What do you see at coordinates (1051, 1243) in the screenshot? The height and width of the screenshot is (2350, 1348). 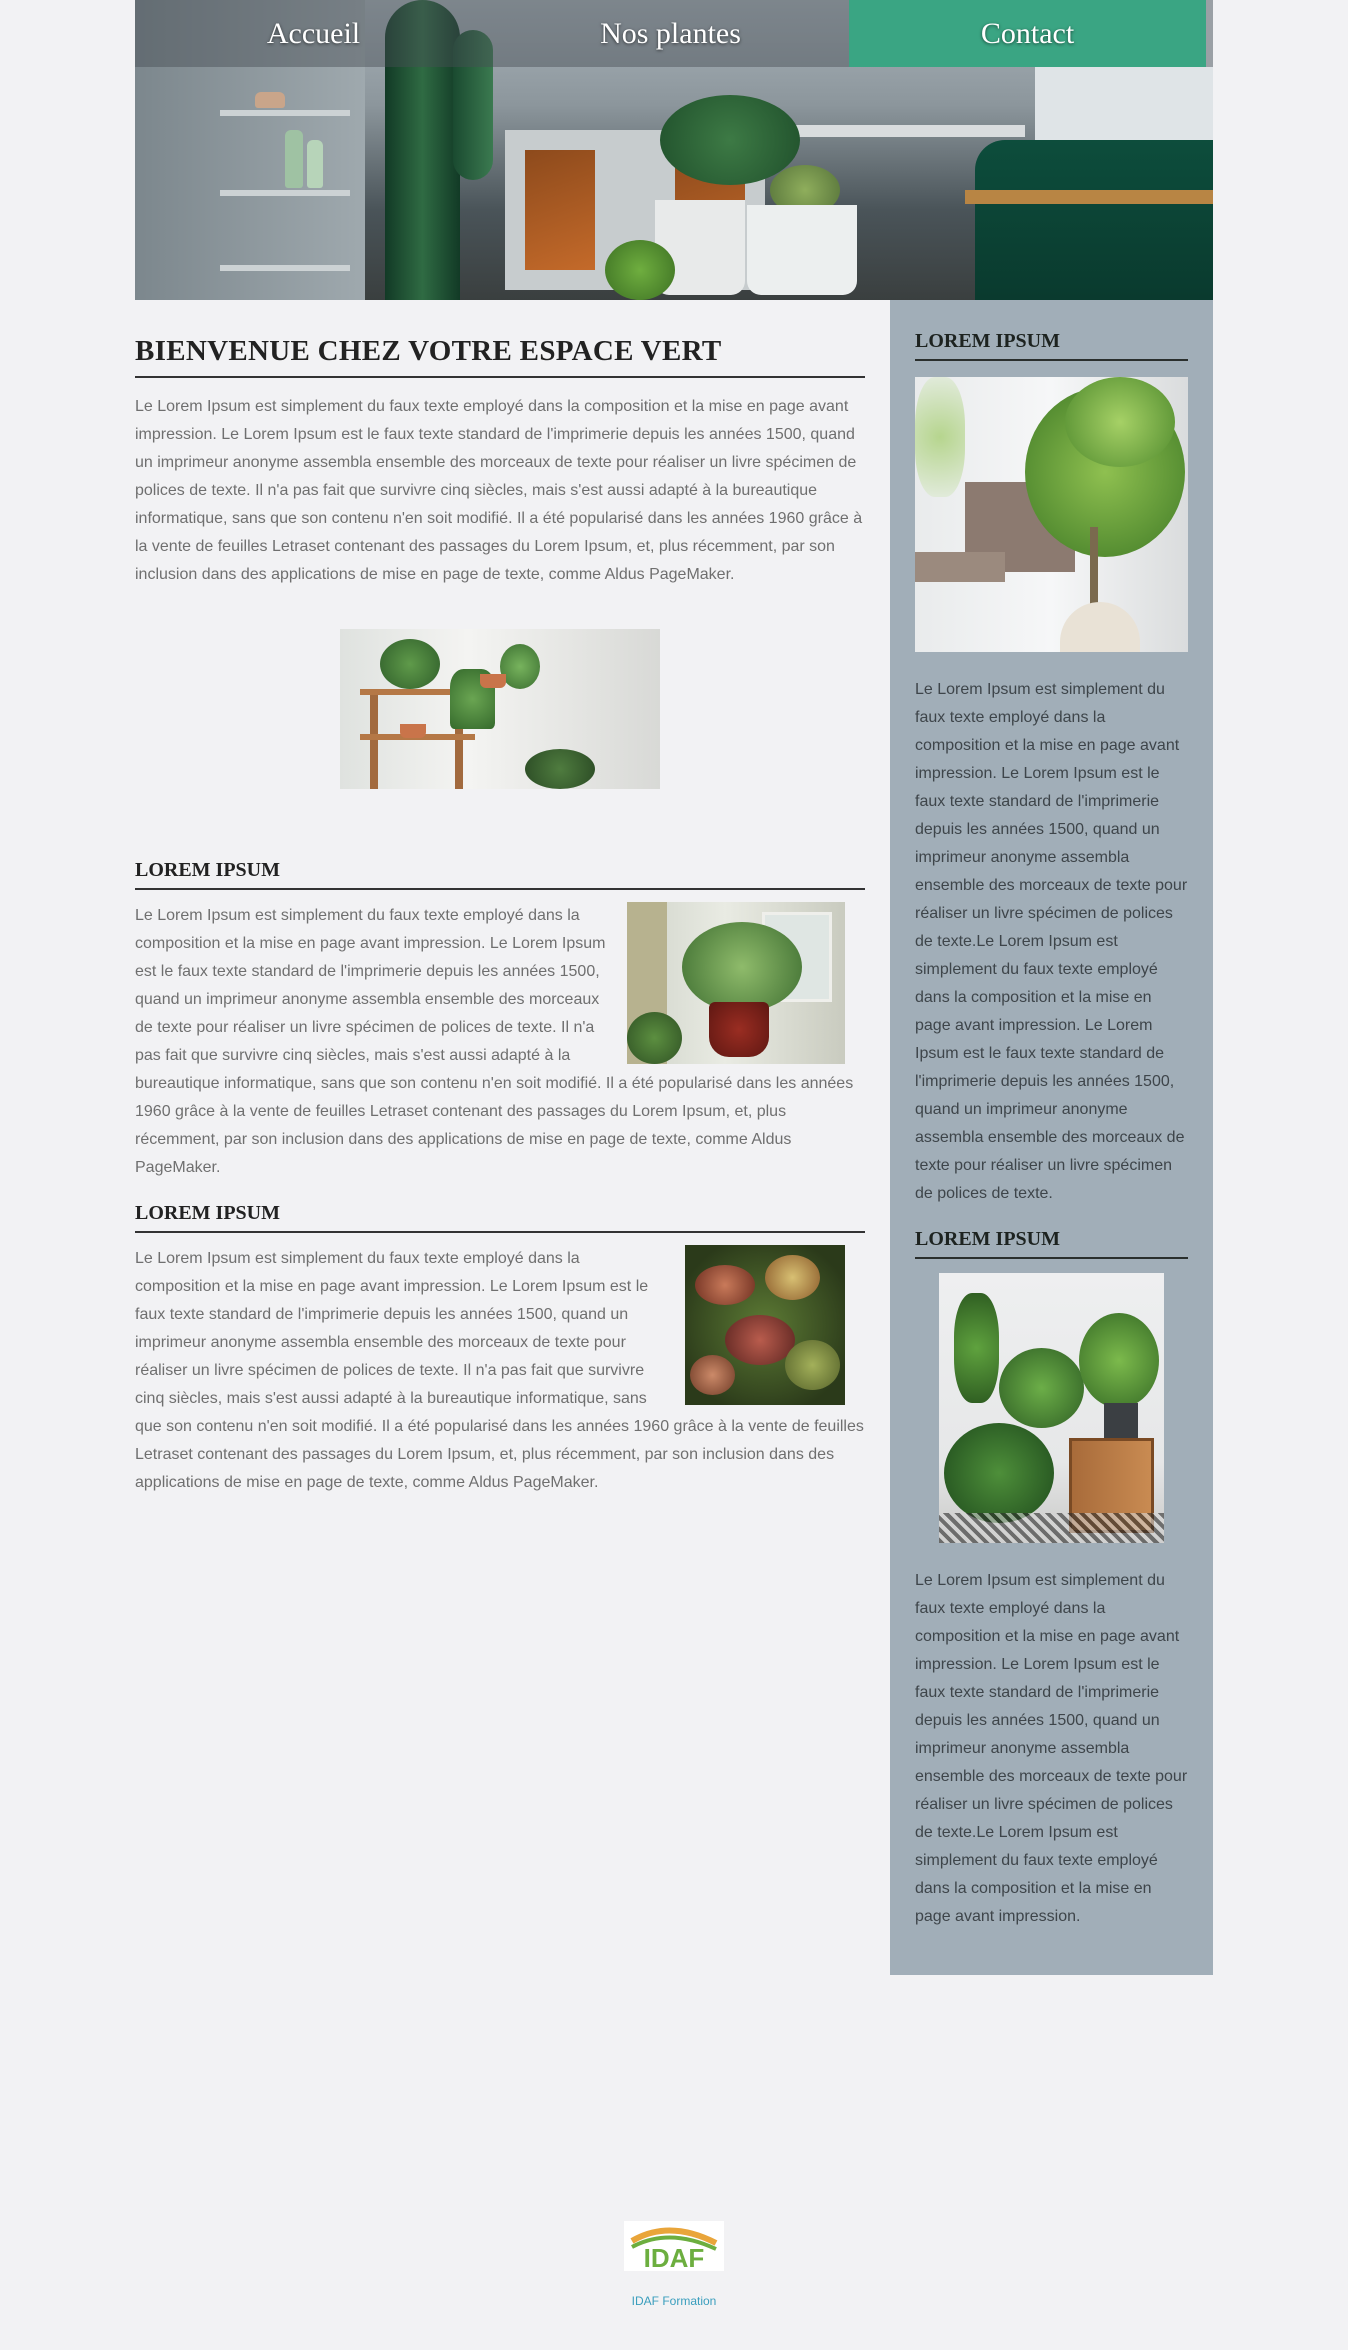 I see `sidebar-block-2-title: LOREM IPSUM` at bounding box center [1051, 1243].